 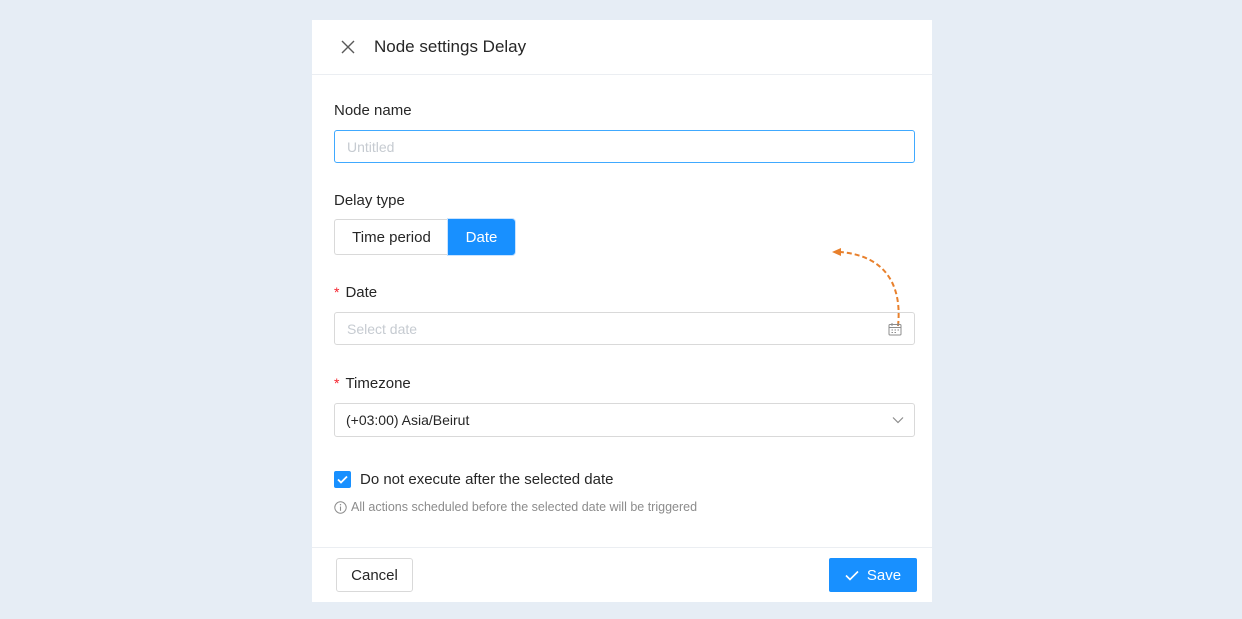 I want to click on execute-option-checkbox, so click(x=342, y=479).